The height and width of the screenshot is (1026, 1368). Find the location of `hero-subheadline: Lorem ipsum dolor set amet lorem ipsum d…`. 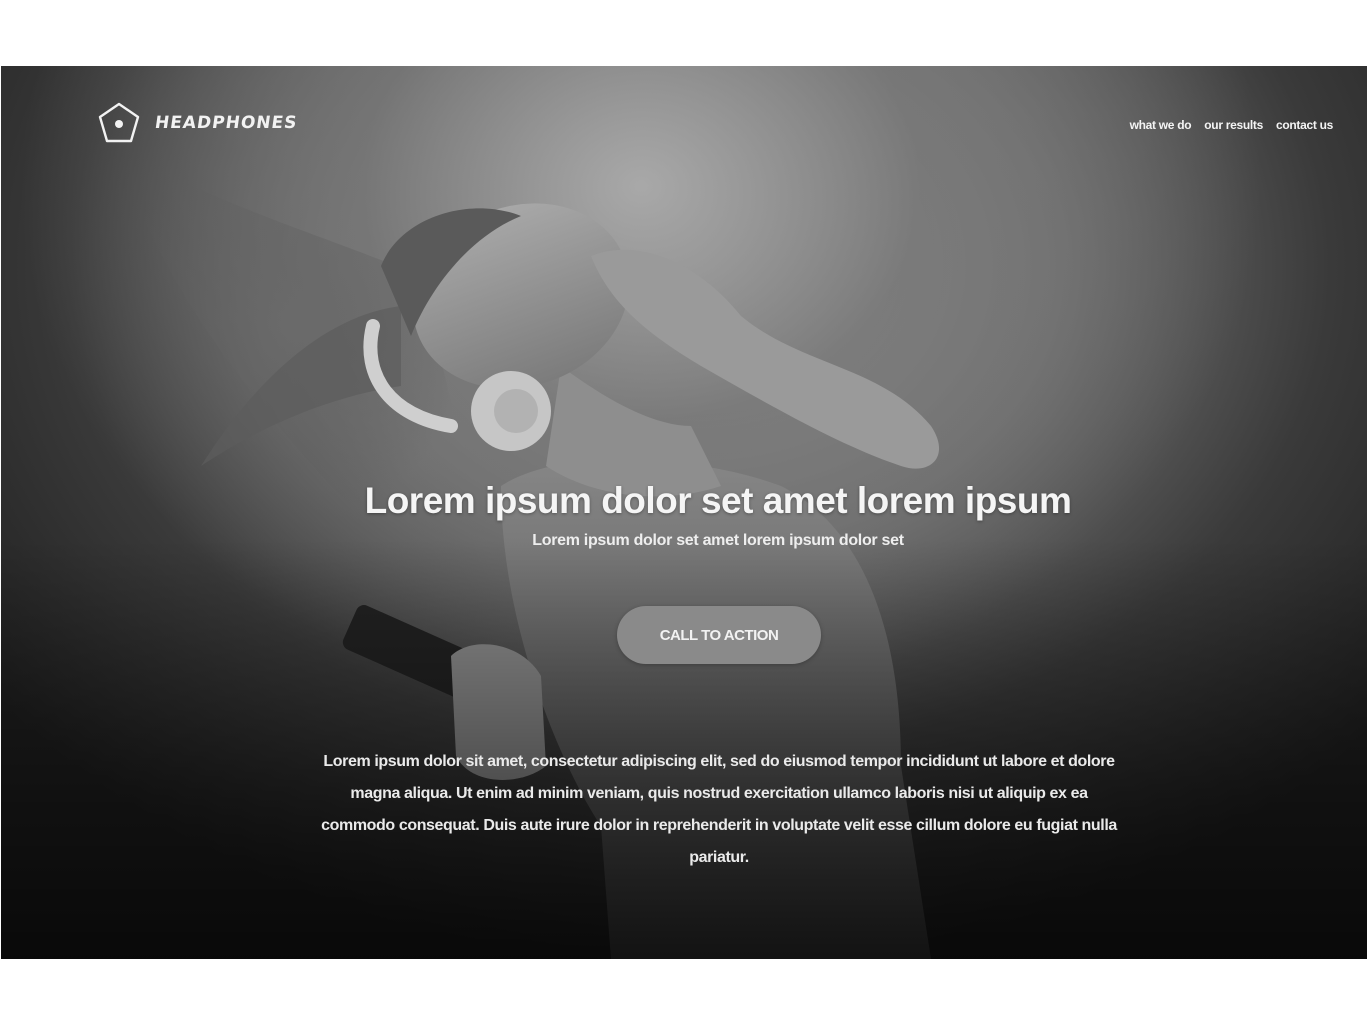

hero-subheadline: Lorem ipsum dolor set amet lorem ipsum d… is located at coordinates (718, 540).